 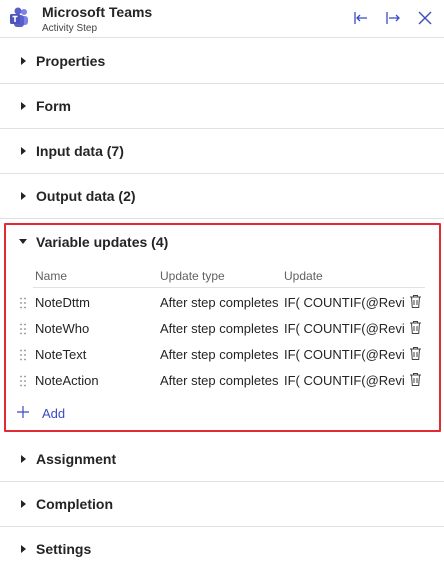 I want to click on section-label: Assignment, so click(x=76, y=459).